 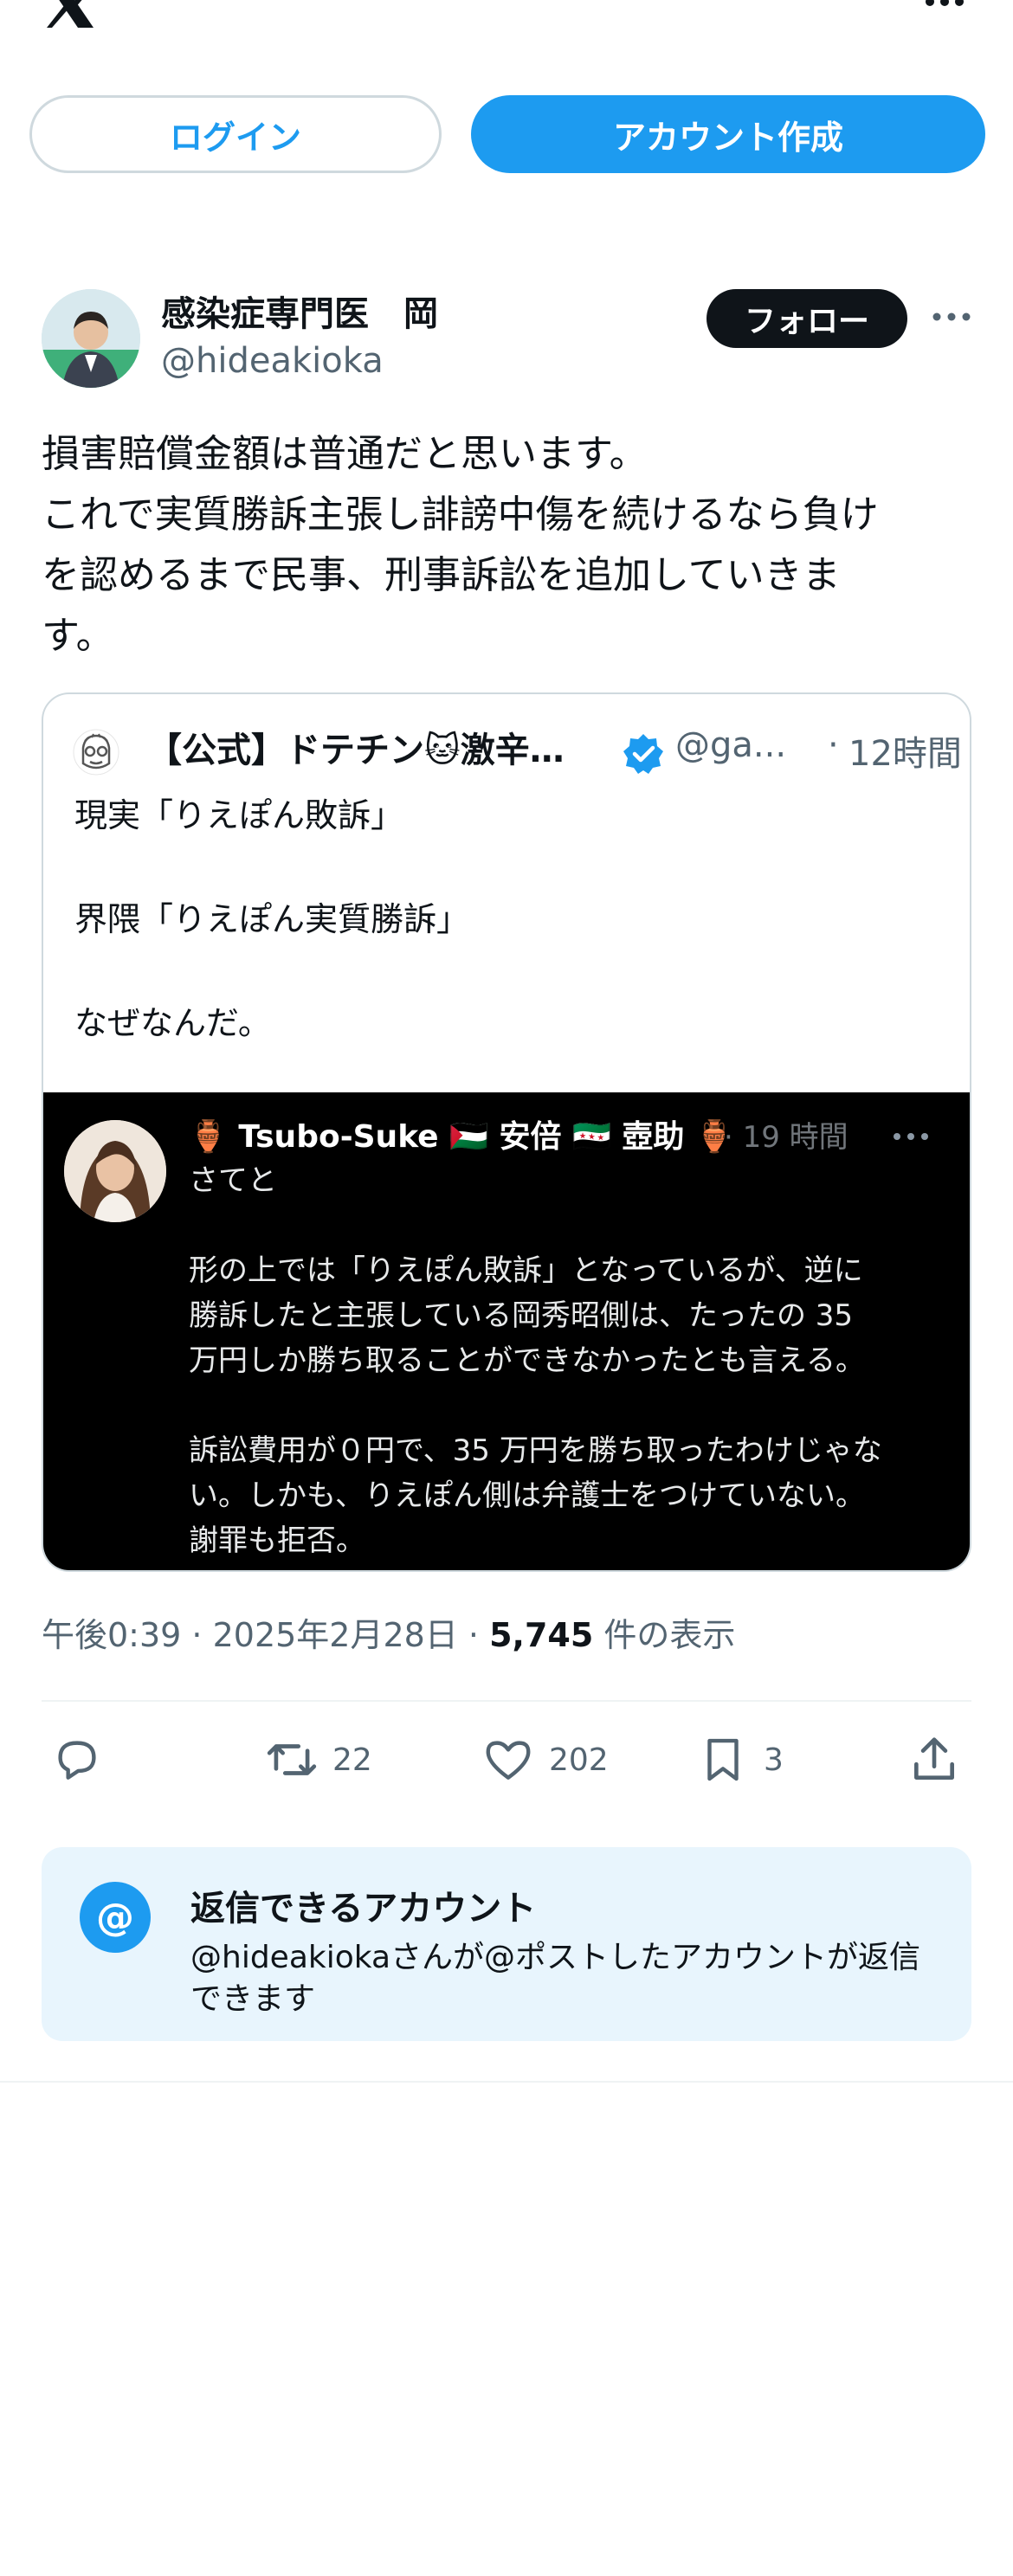 What do you see at coordinates (115, 1171) in the screenshot?
I see `media-avatar` at bounding box center [115, 1171].